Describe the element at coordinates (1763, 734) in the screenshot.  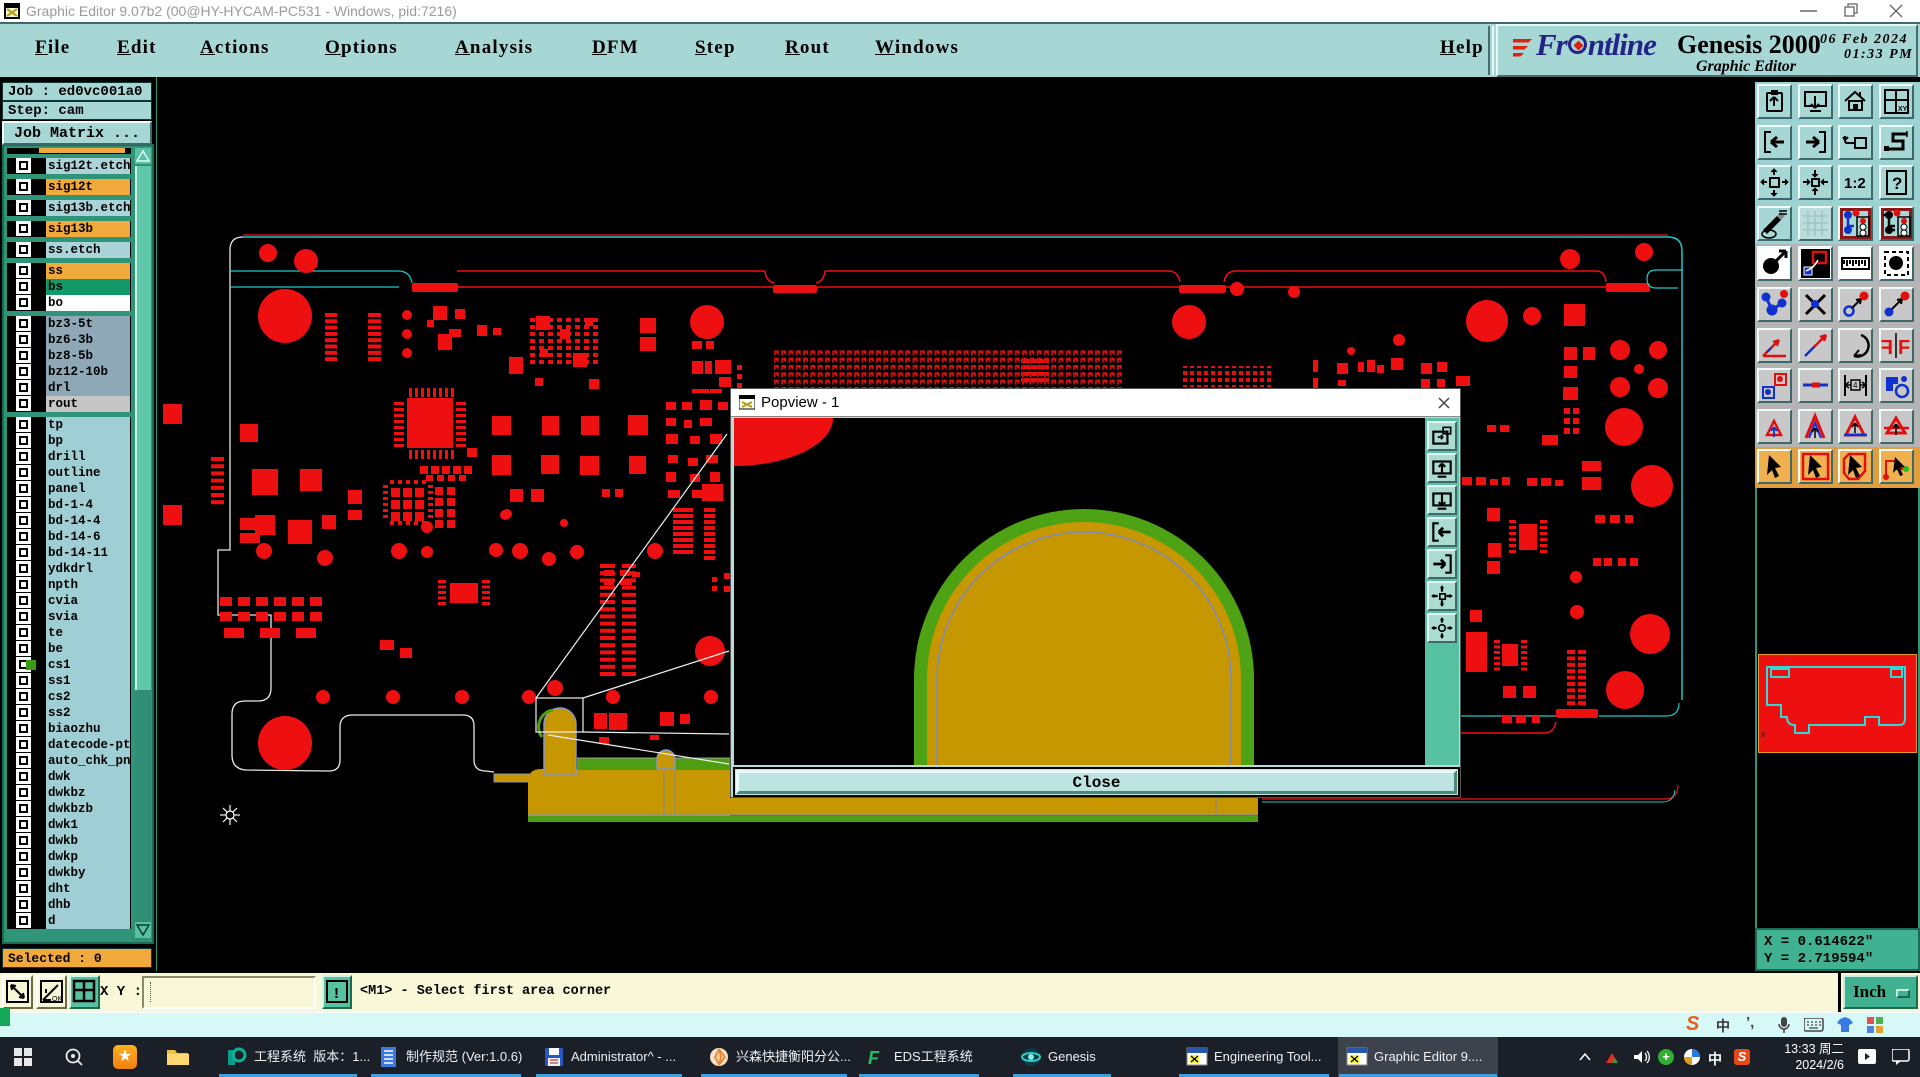
I see `svg-text: x` at that location.